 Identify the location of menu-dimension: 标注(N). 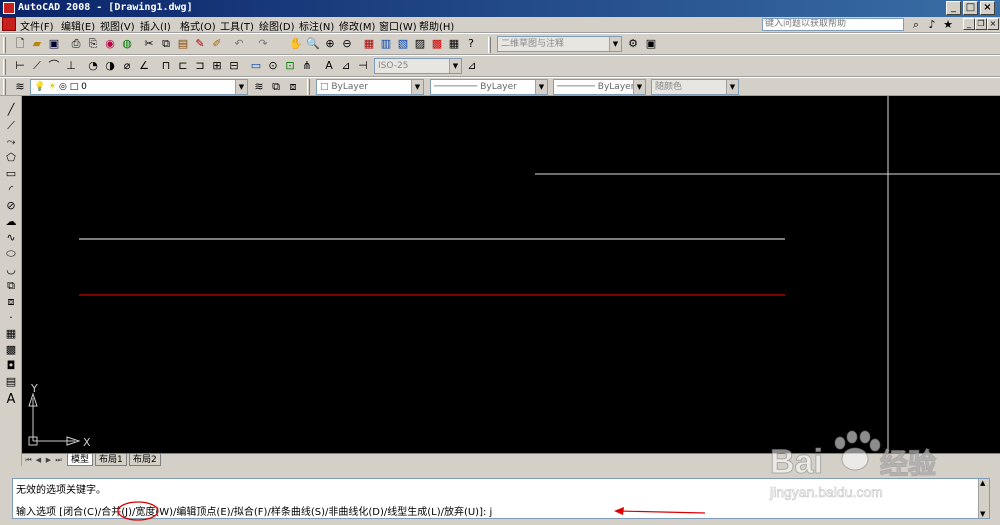
(316, 25).